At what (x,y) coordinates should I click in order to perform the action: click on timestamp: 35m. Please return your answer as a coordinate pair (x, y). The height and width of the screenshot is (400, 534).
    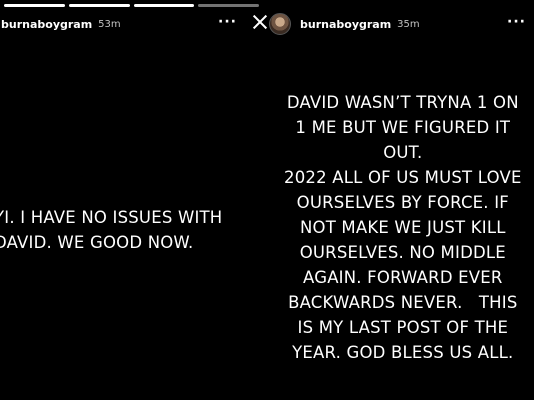
    Looking at the image, I should click on (408, 24).